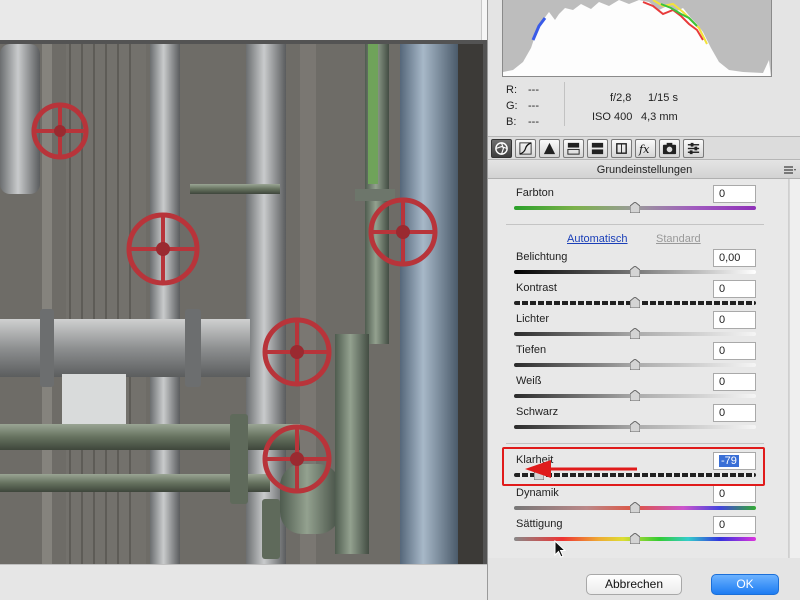 This screenshot has width=800, height=600. What do you see at coordinates (243, 20) in the screenshot?
I see `preview-toolbar` at bounding box center [243, 20].